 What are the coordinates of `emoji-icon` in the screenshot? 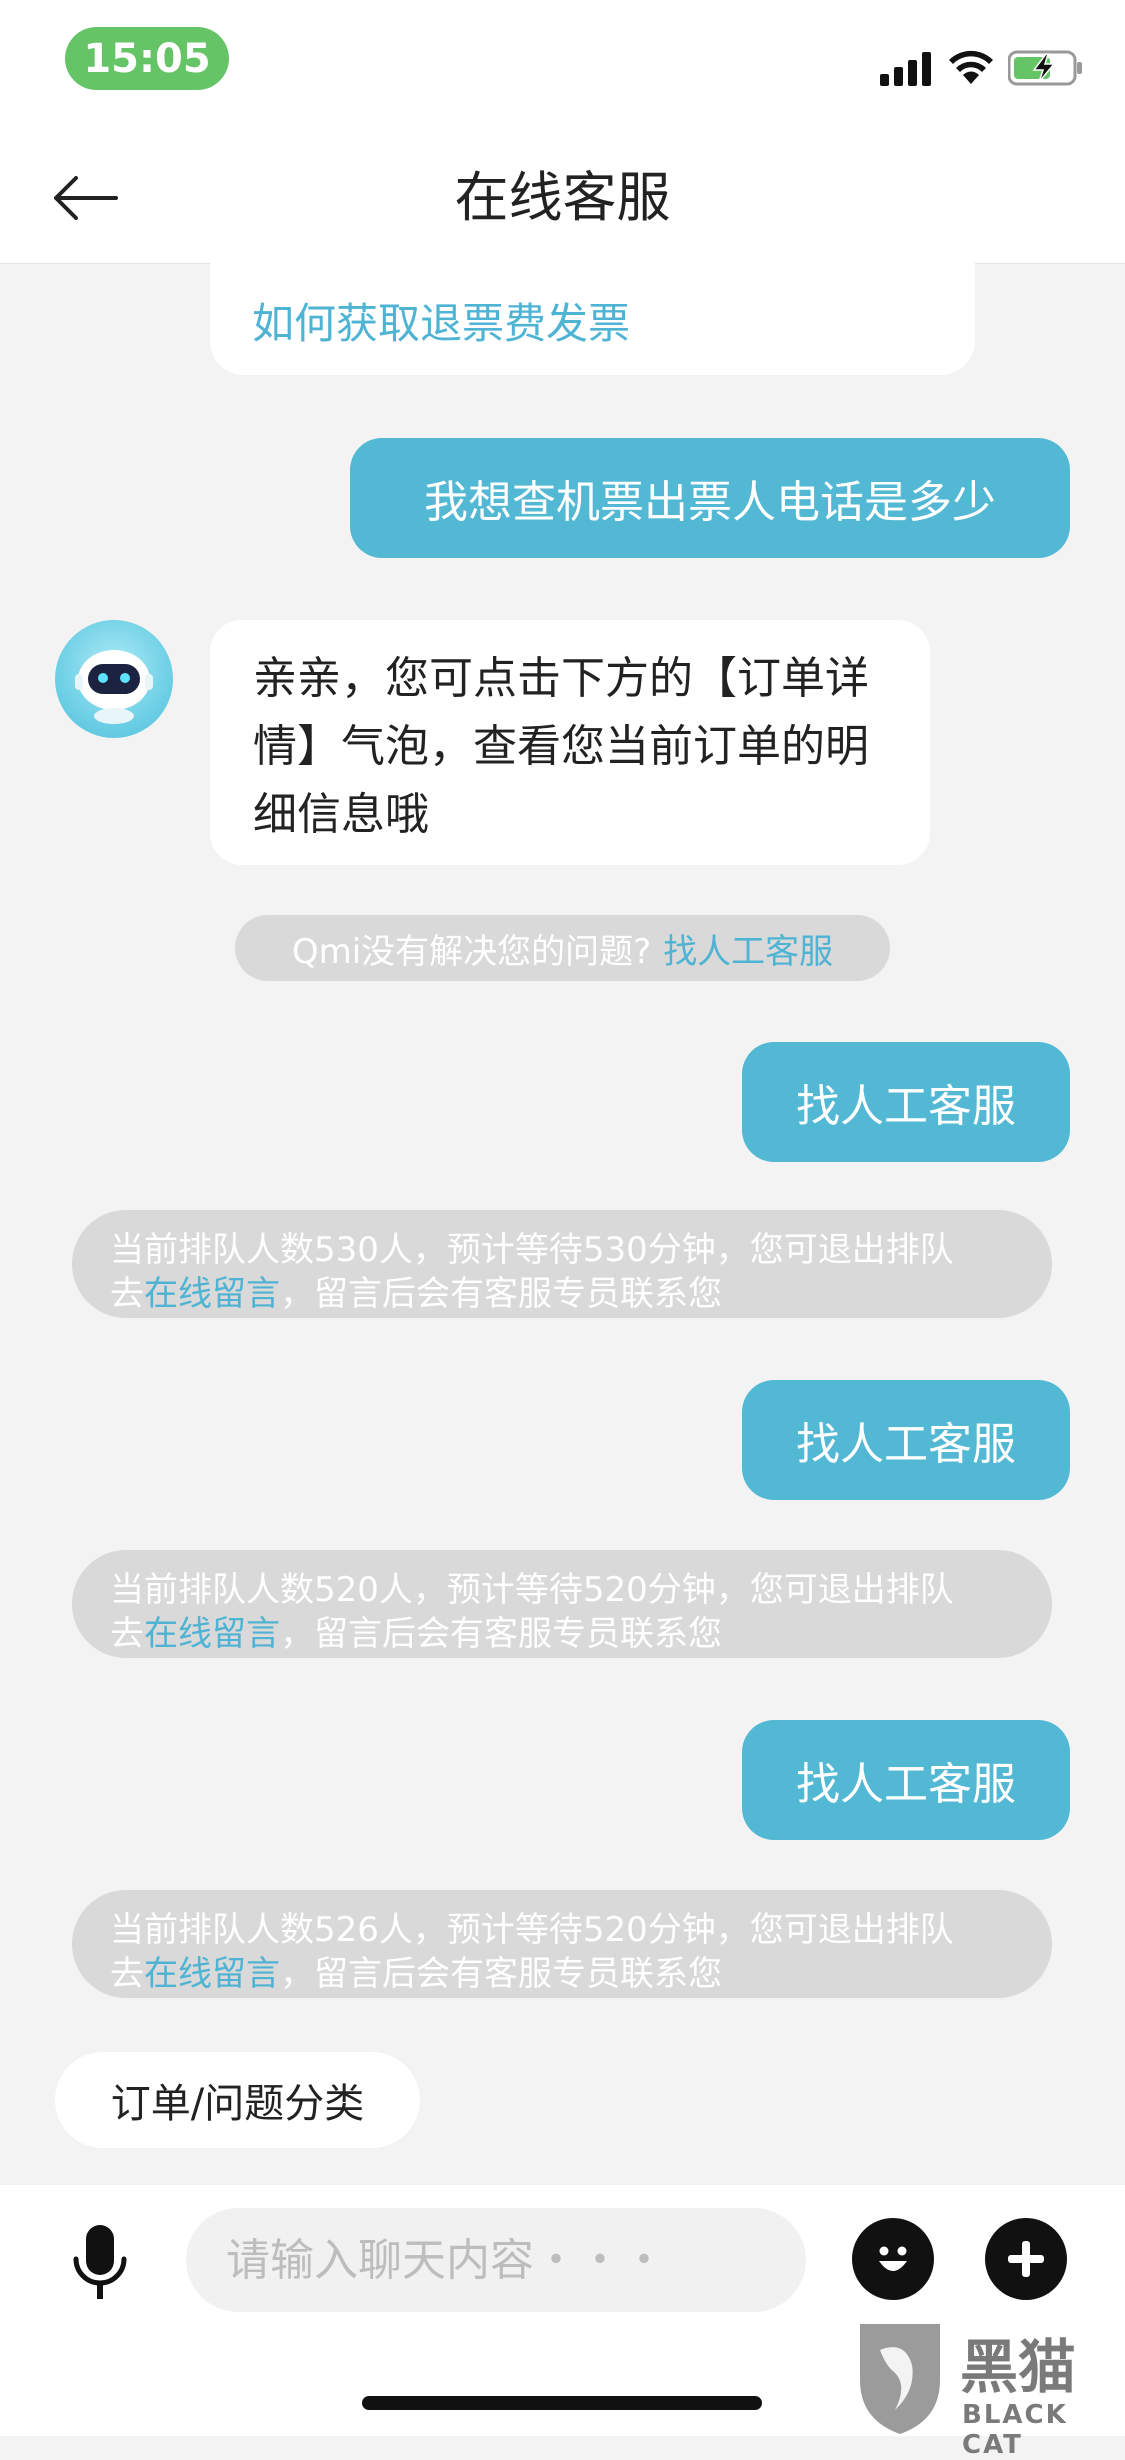 It's located at (893, 2258).